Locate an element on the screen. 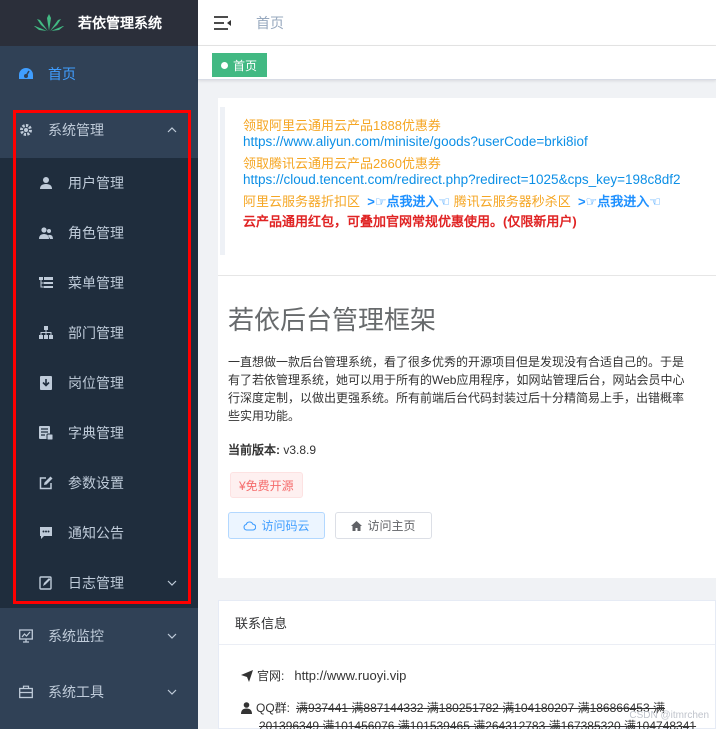 This screenshot has width=716, height=729. tag-home: 首页 is located at coordinates (240, 65).